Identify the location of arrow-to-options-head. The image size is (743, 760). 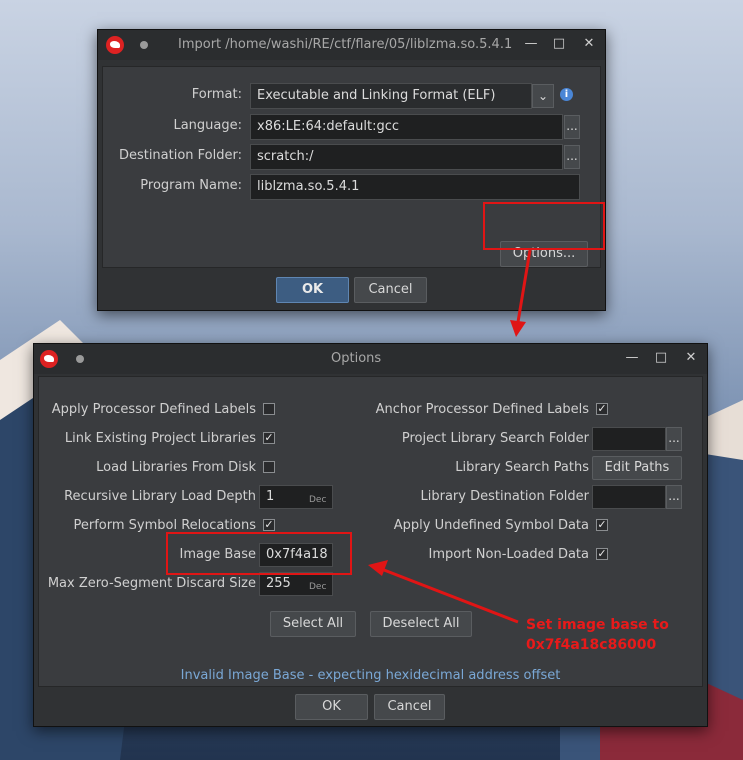
(518, 328).